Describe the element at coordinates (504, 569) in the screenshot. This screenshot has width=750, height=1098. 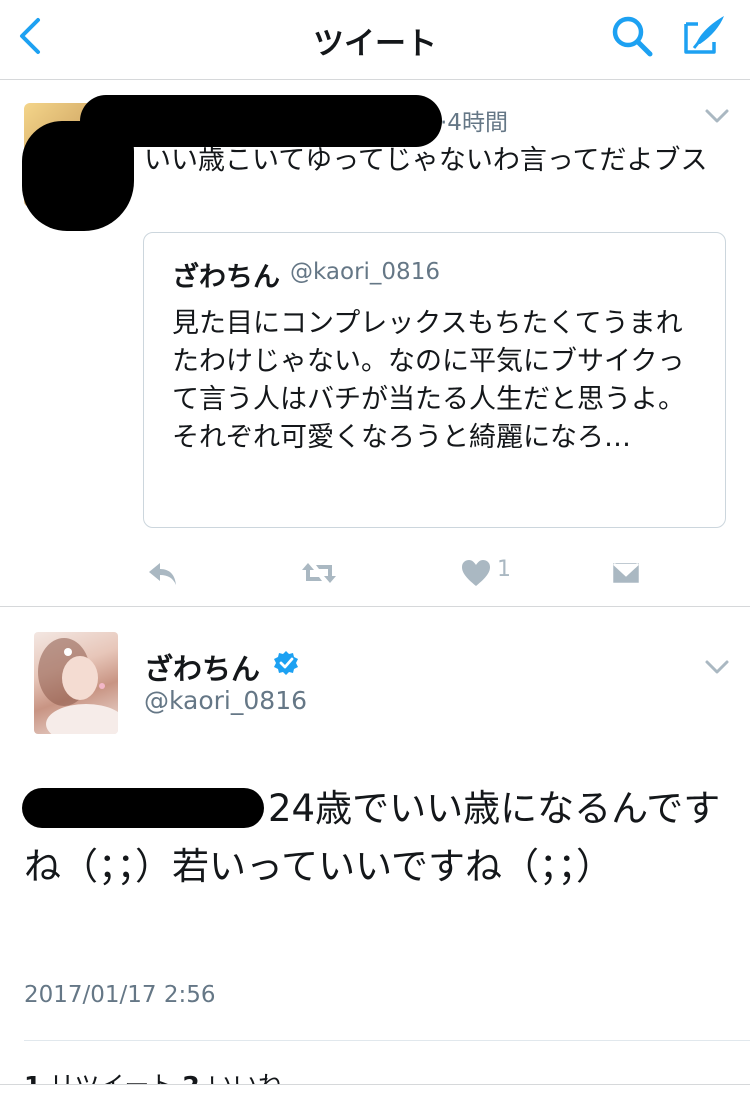
I see `like-count: 1` at that location.